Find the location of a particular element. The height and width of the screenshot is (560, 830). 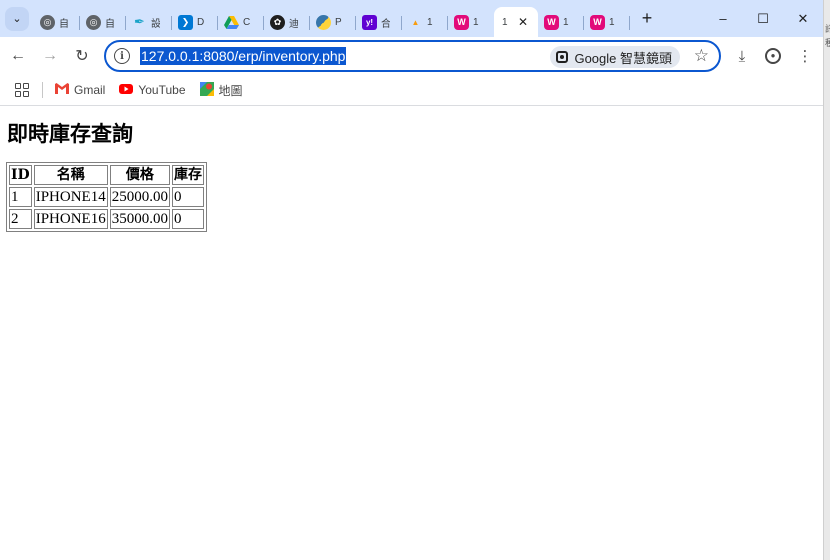

downloads-button: ⤓ is located at coordinates (742, 56).